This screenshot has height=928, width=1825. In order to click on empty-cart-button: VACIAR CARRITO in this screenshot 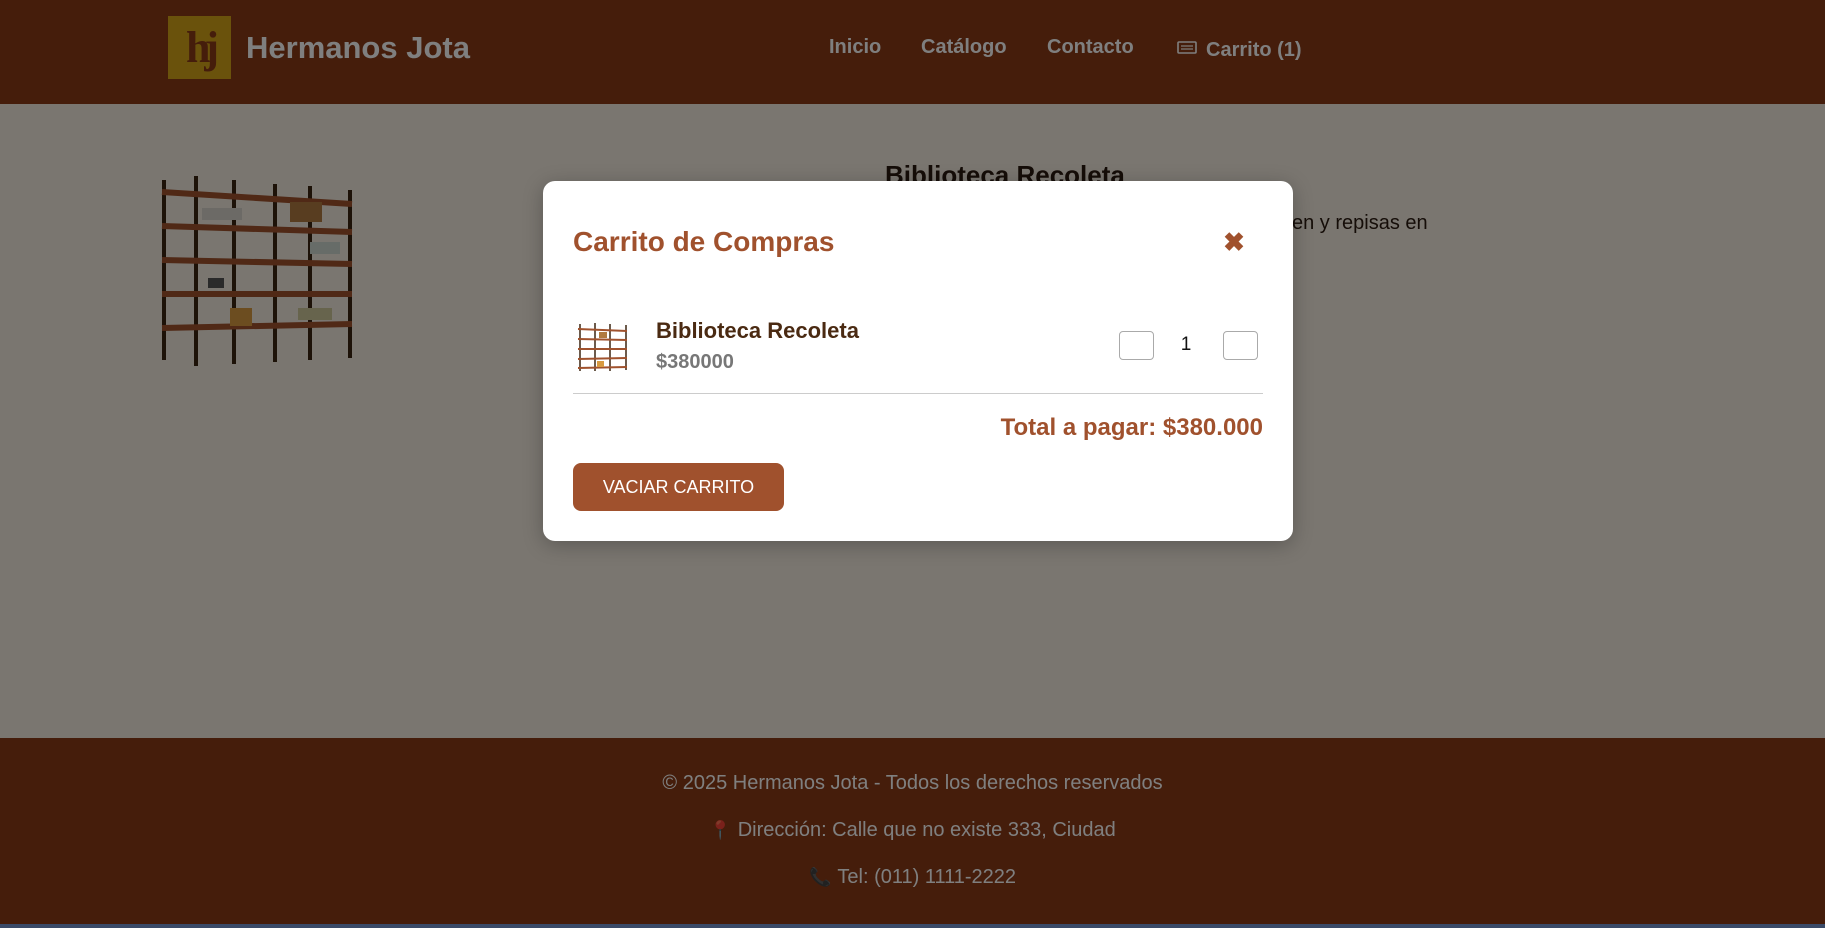, I will do `click(678, 487)`.